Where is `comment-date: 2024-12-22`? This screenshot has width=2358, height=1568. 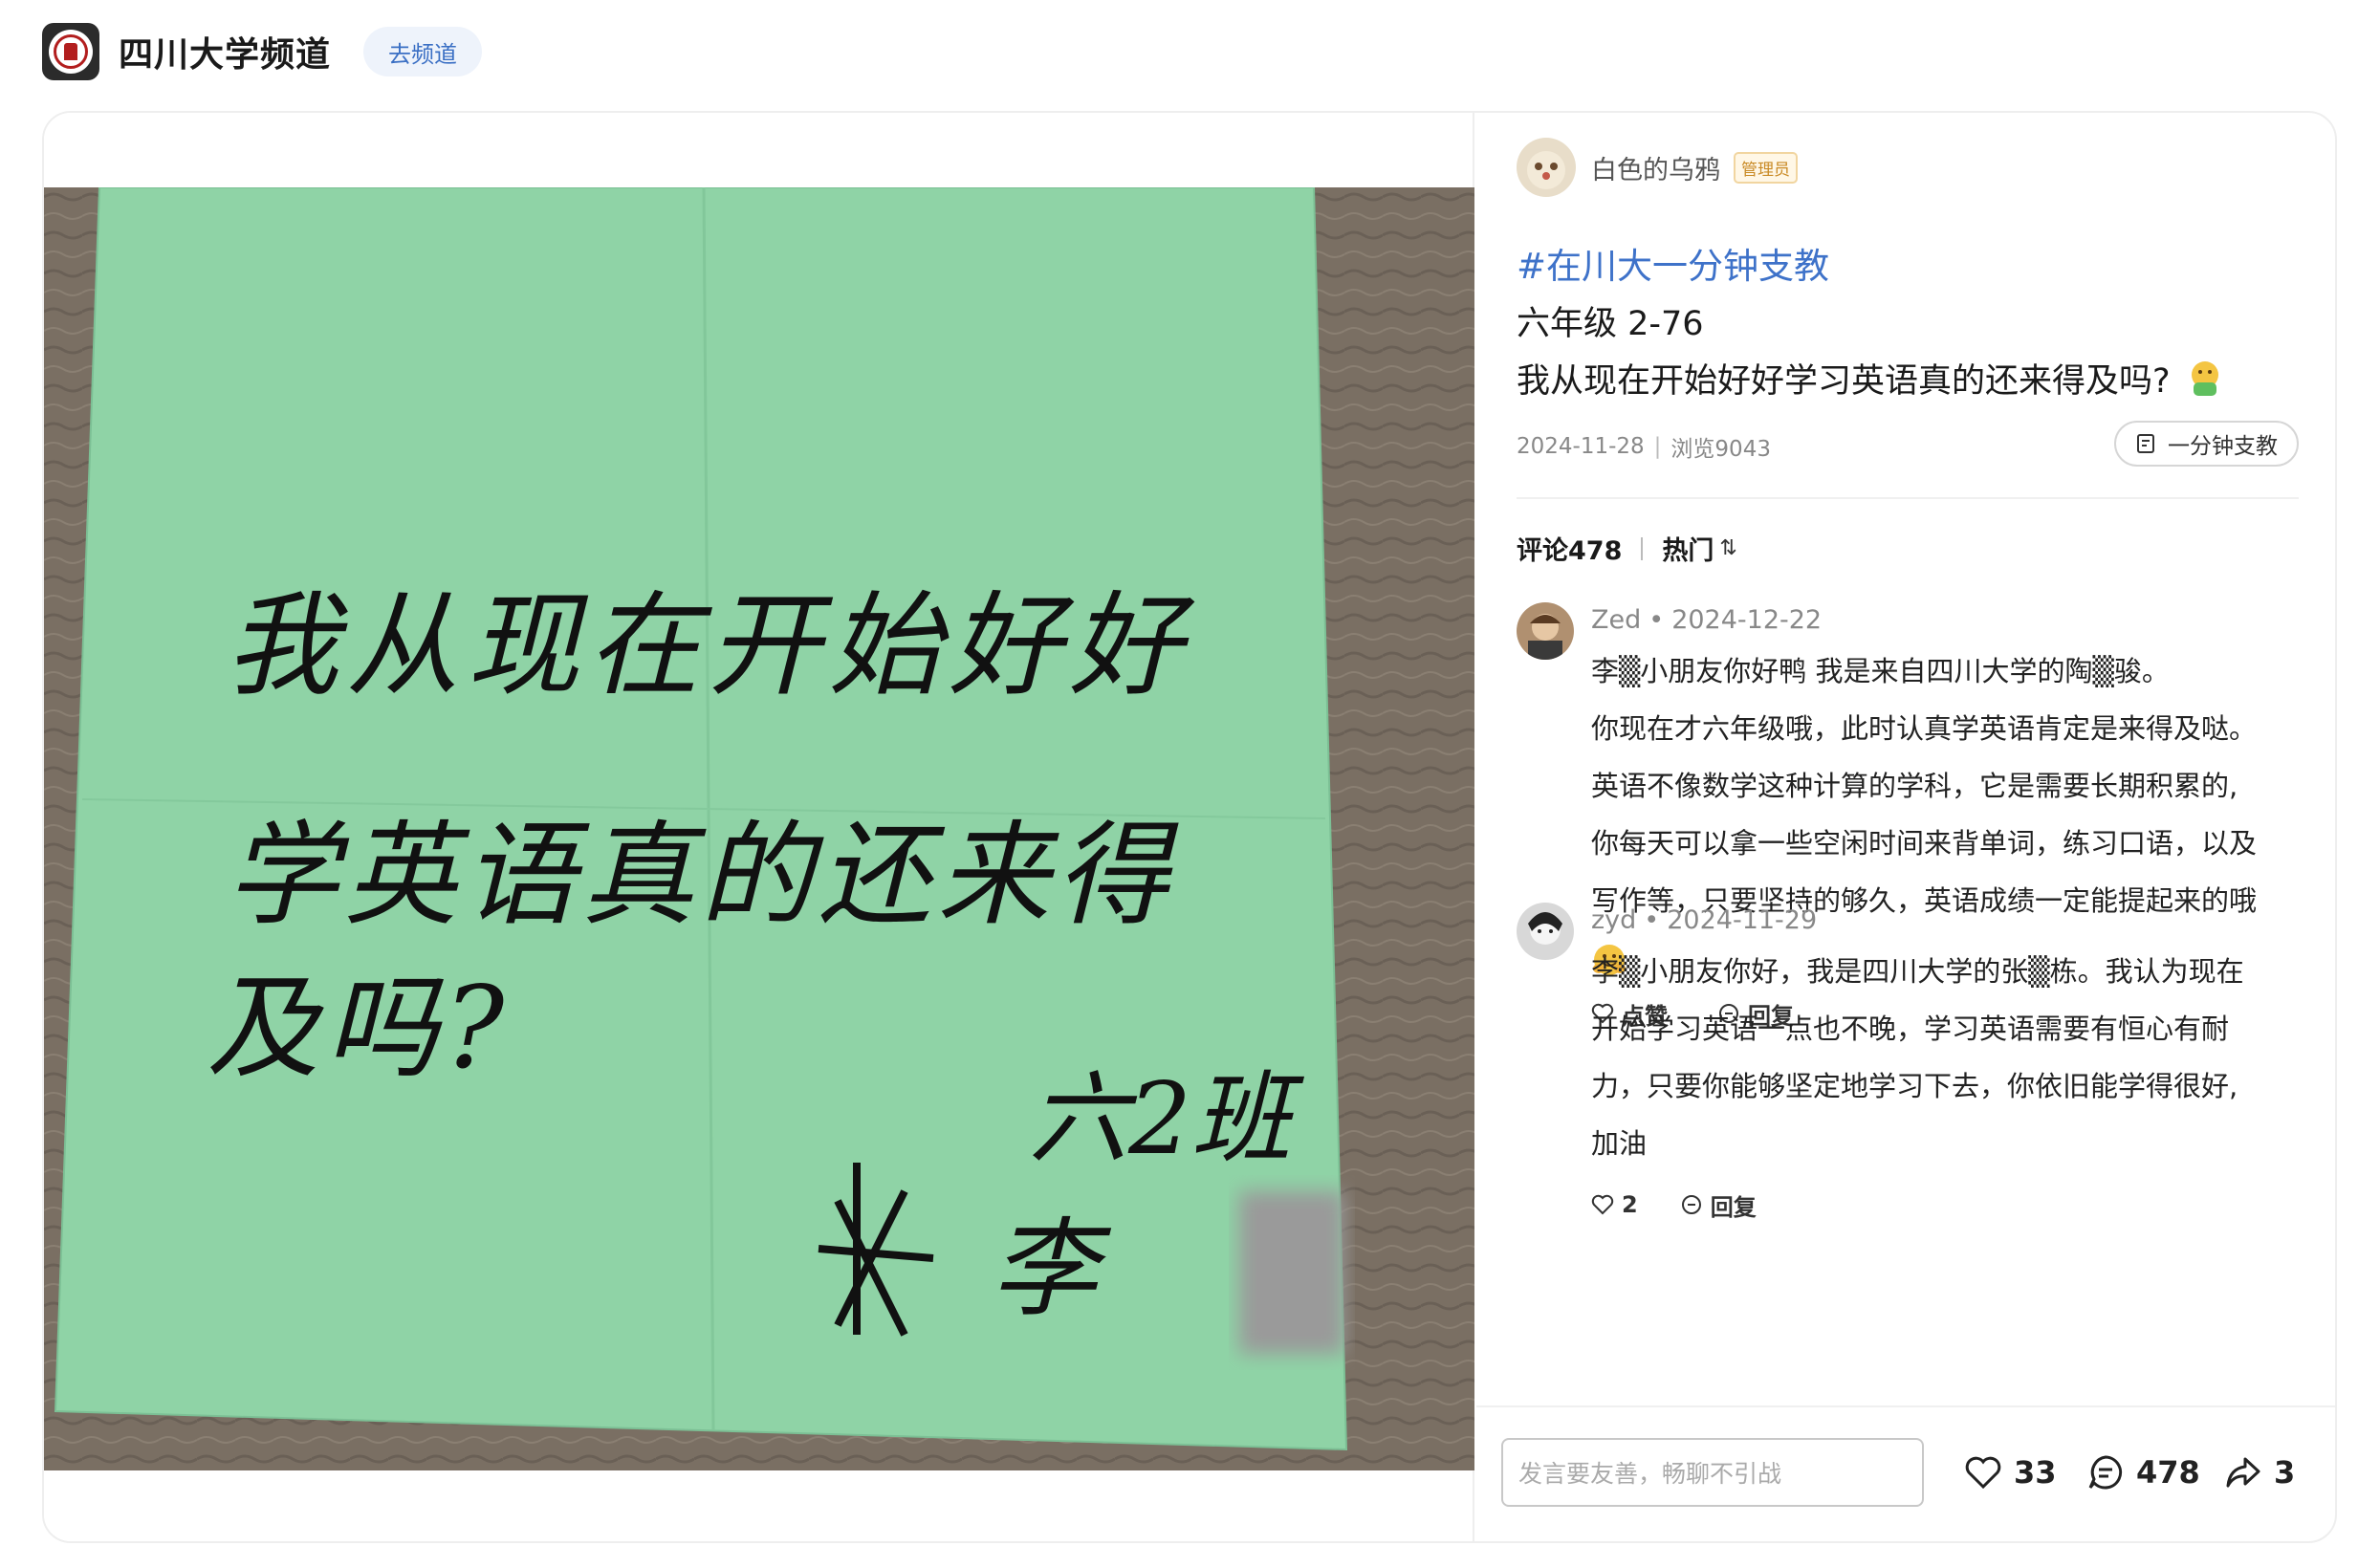
comment-date: 2024-12-22 is located at coordinates (1747, 619).